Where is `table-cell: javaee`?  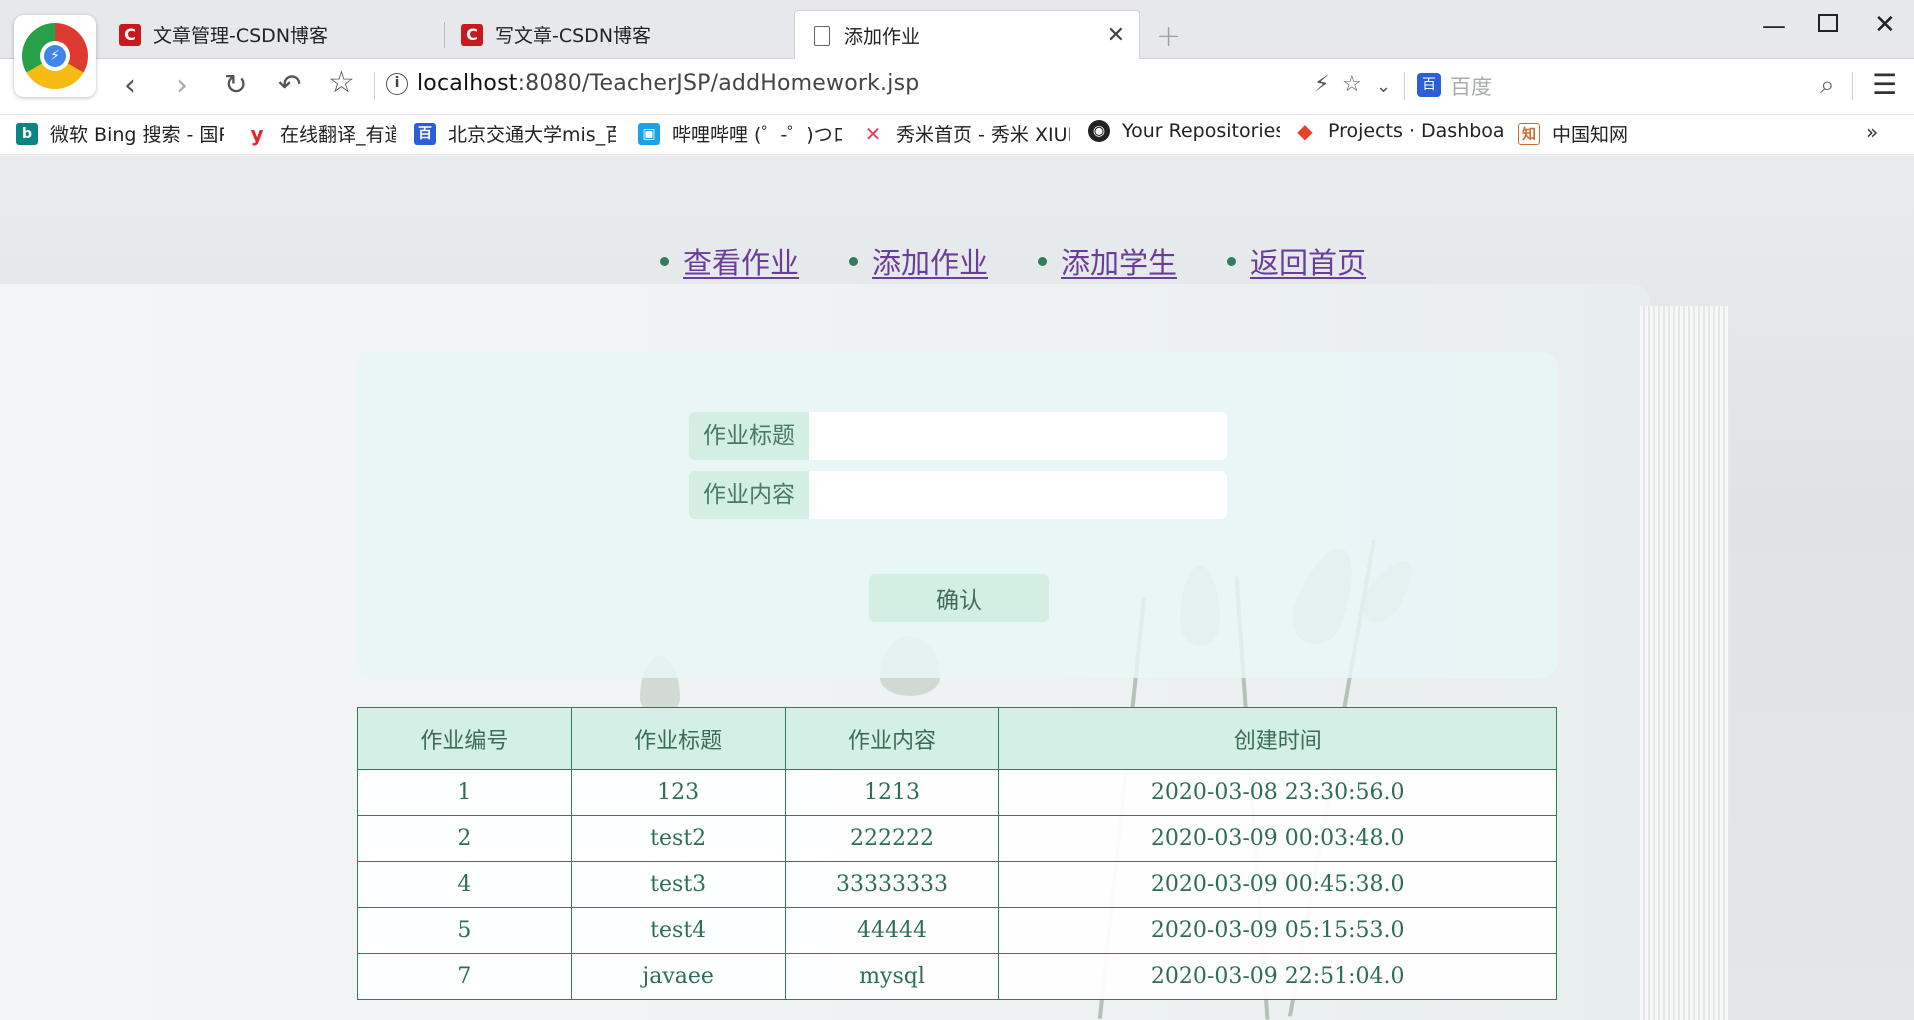 table-cell: javaee is located at coordinates (678, 976).